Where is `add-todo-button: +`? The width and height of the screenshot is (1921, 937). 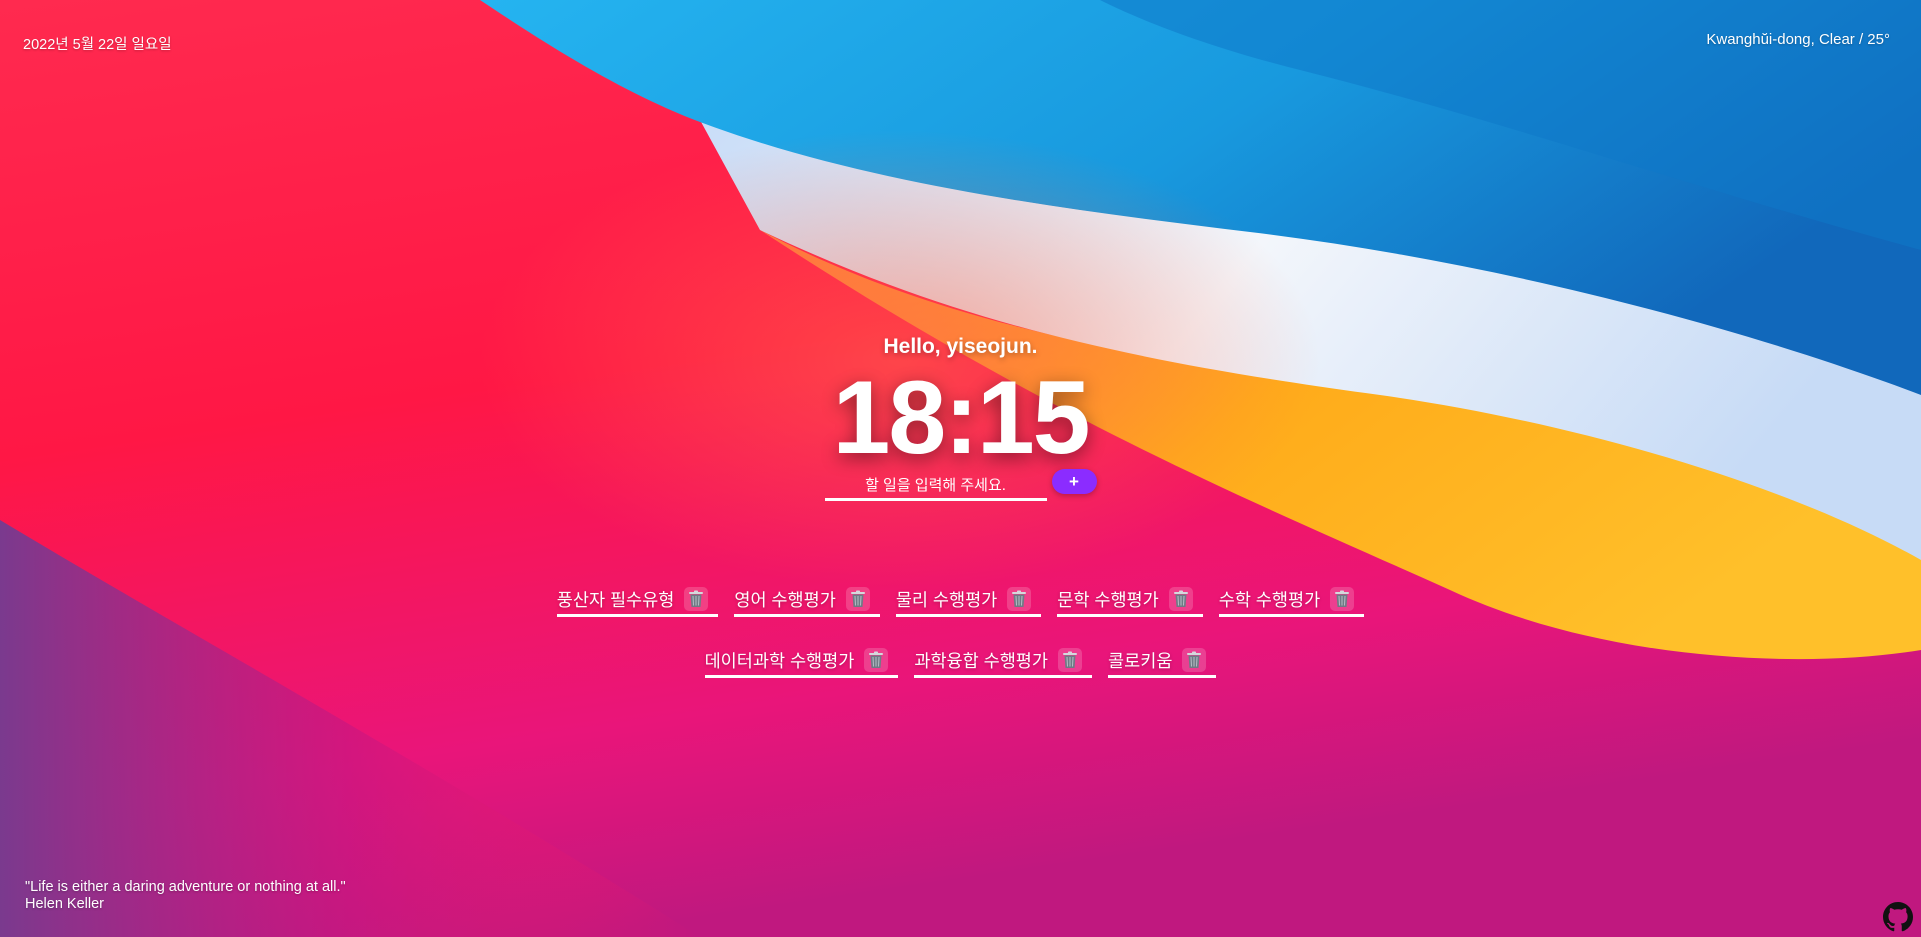 add-todo-button: + is located at coordinates (1074, 481).